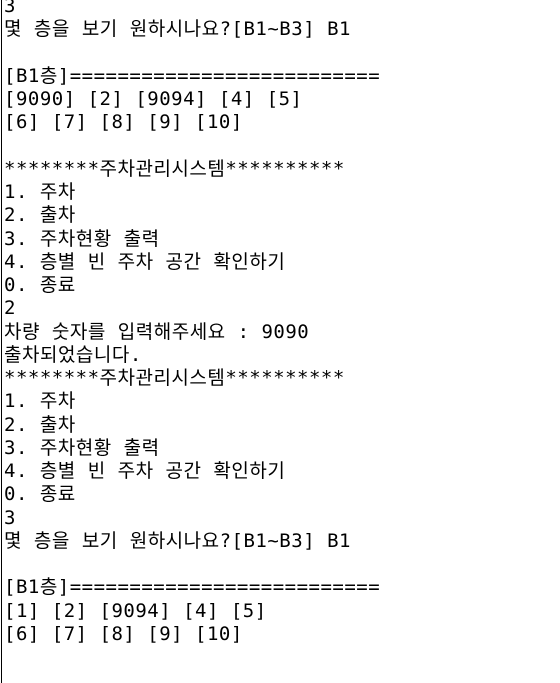 The width and height of the screenshot is (560, 683). What do you see at coordinates (157, 331) in the screenshot?
I see `console-line: 차량 숫자를 입력해주세요 : 9090` at bounding box center [157, 331].